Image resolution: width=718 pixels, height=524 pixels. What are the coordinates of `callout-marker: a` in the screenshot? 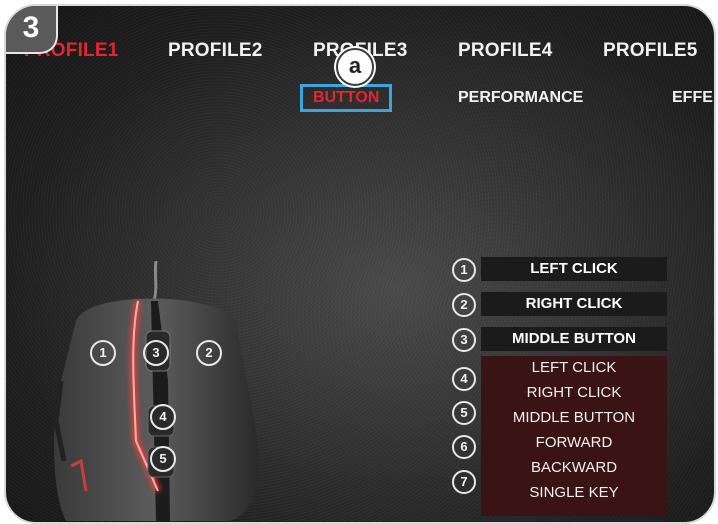 It's located at (355, 67).